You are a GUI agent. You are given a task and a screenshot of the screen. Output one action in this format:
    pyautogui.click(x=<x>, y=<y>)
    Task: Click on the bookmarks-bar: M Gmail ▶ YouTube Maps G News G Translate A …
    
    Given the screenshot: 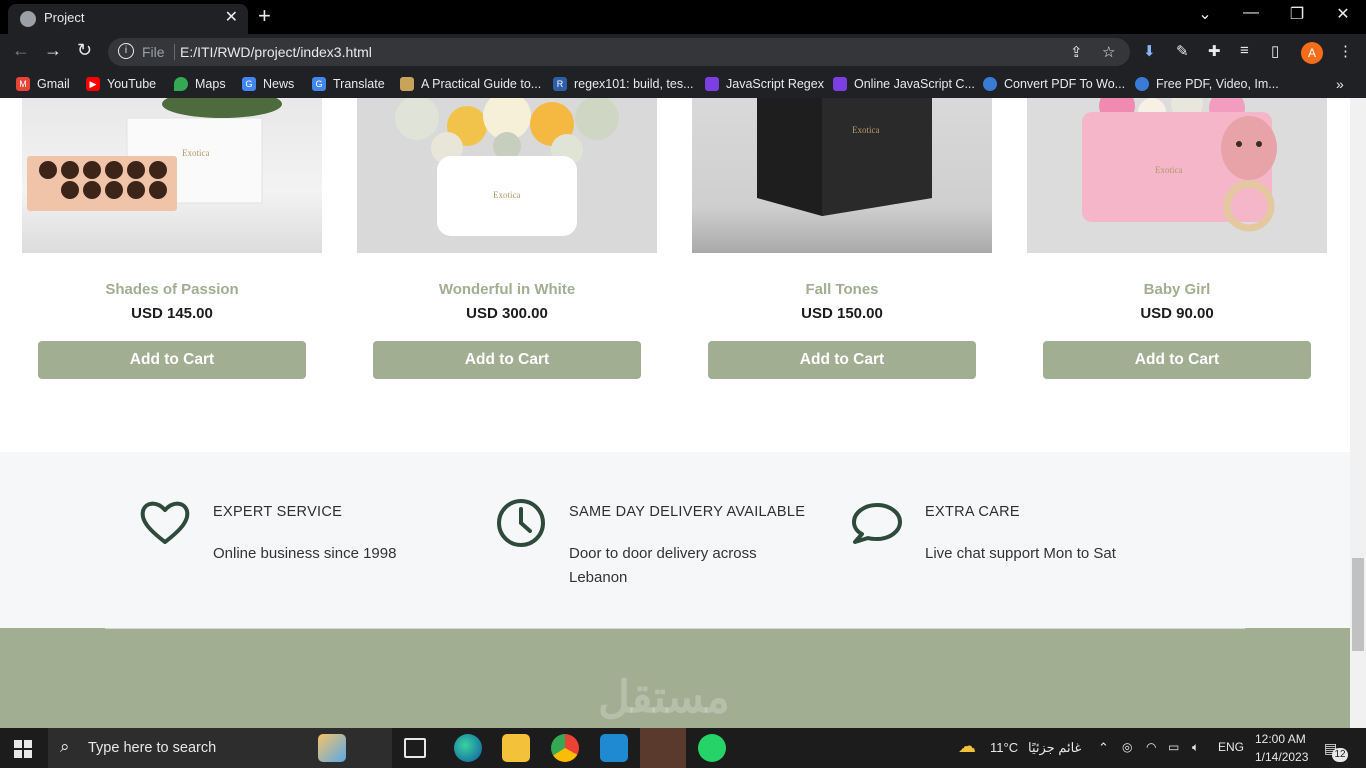 What is the action you would take?
    pyautogui.click(x=683, y=84)
    